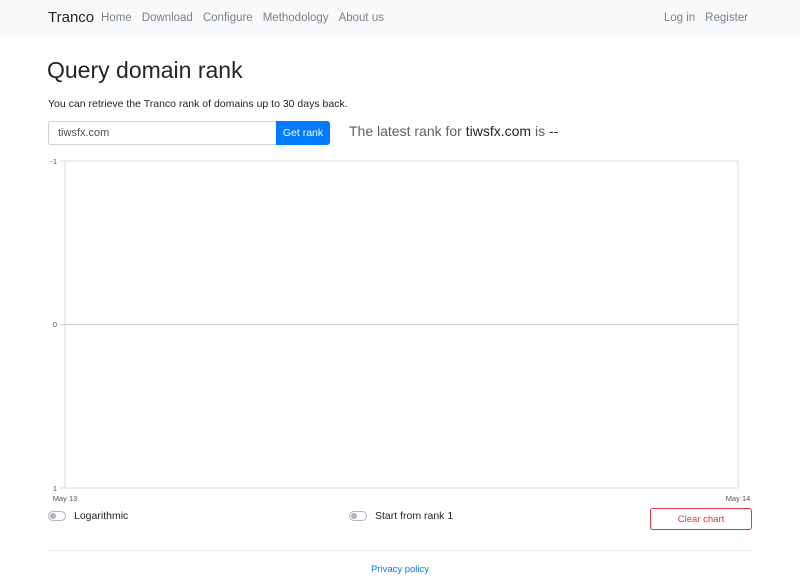 The height and width of the screenshot is (586, 800). What do you see at coordinates (228, 18) in the screenshot?
I see `nav-configure: Configure` at bounding box center [228, 18].